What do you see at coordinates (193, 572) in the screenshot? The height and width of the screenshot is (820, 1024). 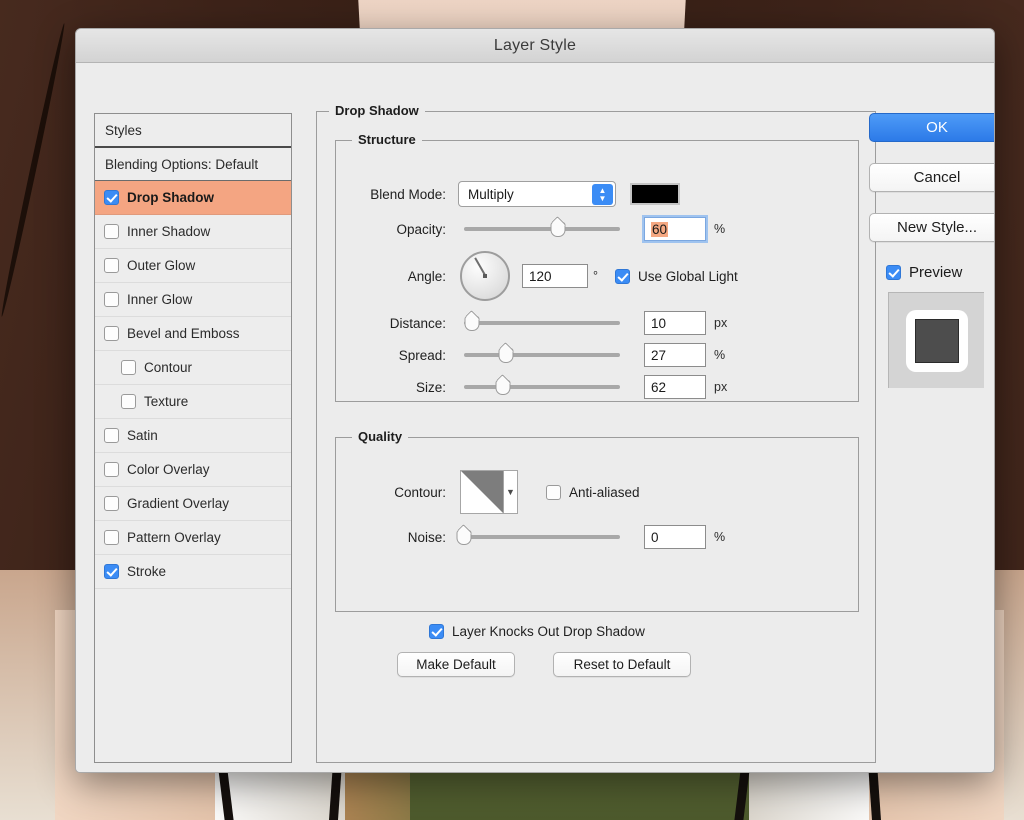 I see `sidebar-item-stroke: Stroke` at bounding box center [193, 572].